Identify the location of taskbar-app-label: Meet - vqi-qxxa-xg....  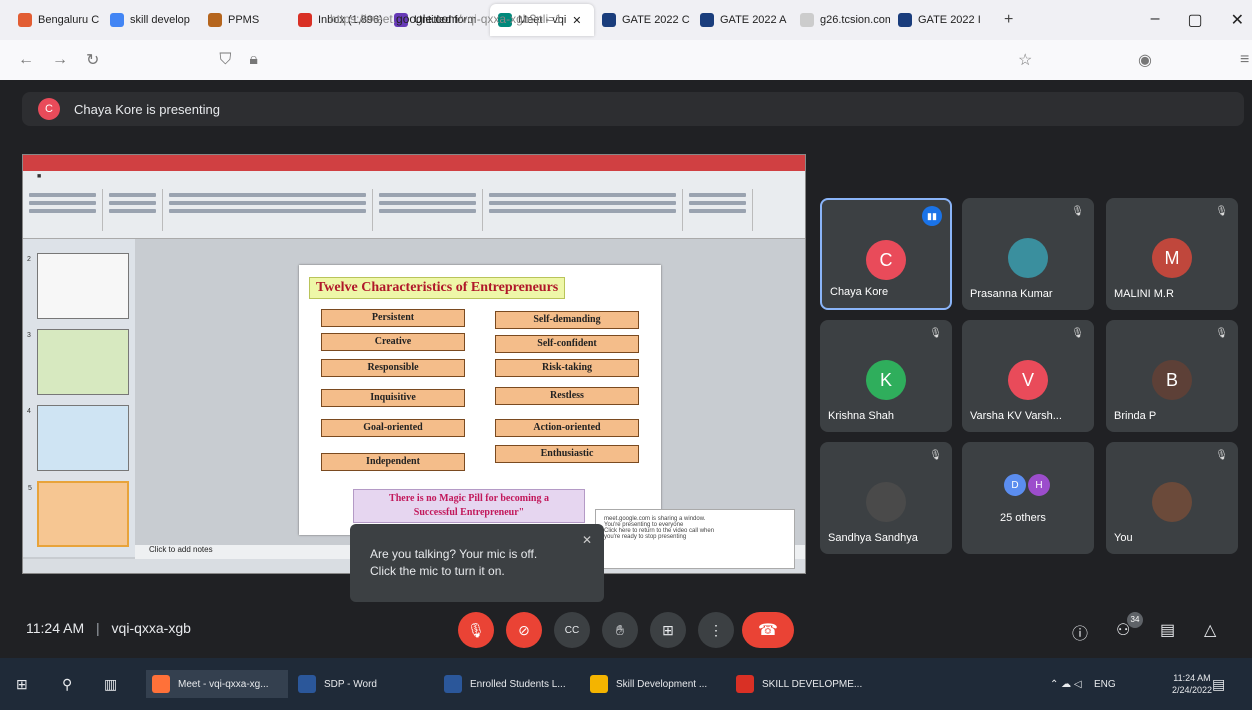
(223, 684).